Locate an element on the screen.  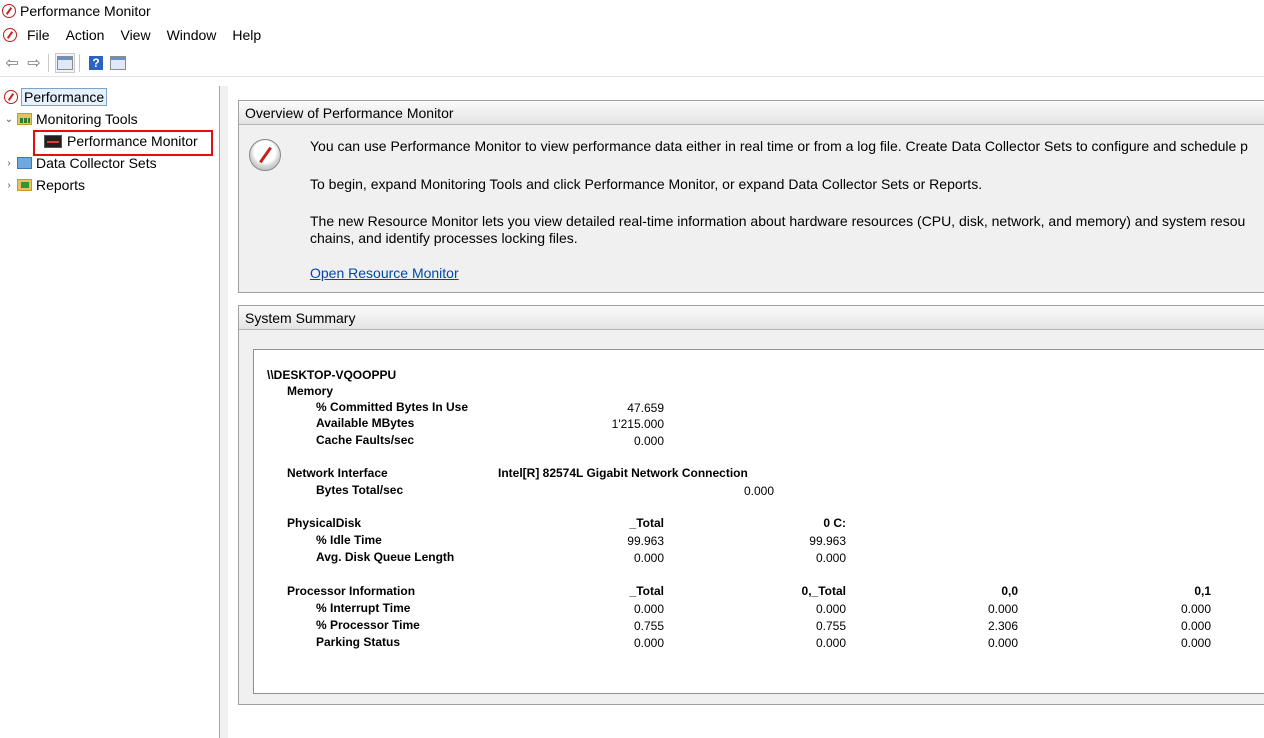
tree-item-data-collector-sets: › Data Collector Sets is located at coordinates (80, 163).